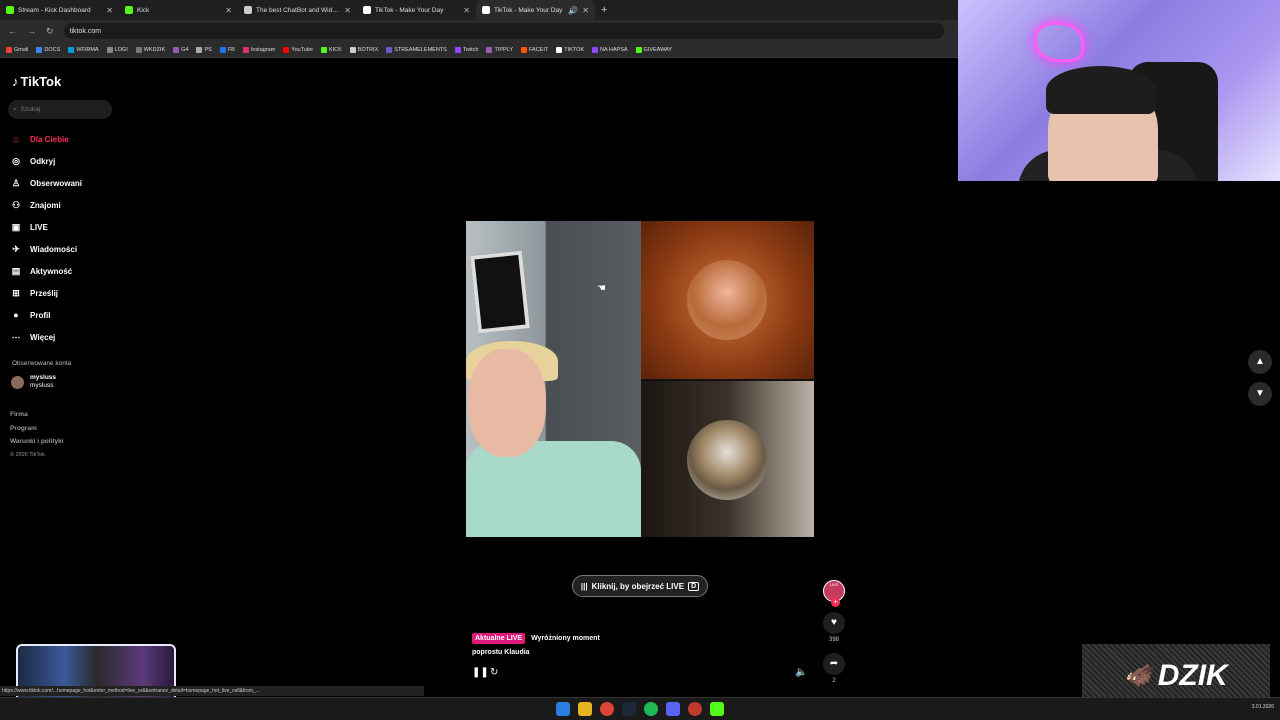 The width and height of the screenshot is (1280, 720). Describe the element at coordinates (610, 49) in the screenshot. I see `bookmark-item: NA HAPSA` at that location.